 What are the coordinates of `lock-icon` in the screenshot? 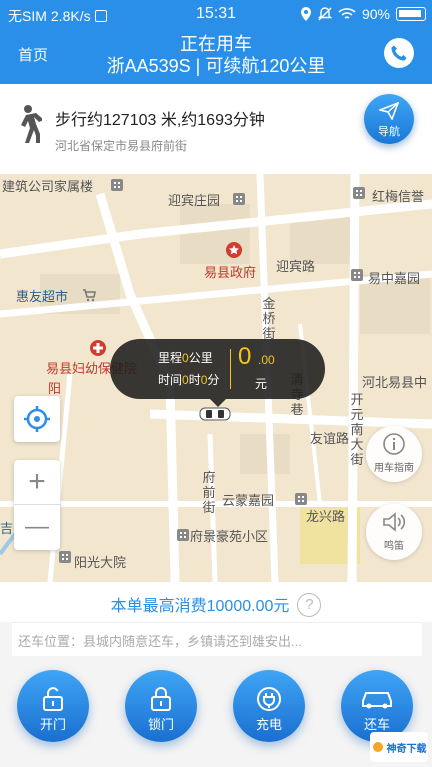 It's located at (161, 699).